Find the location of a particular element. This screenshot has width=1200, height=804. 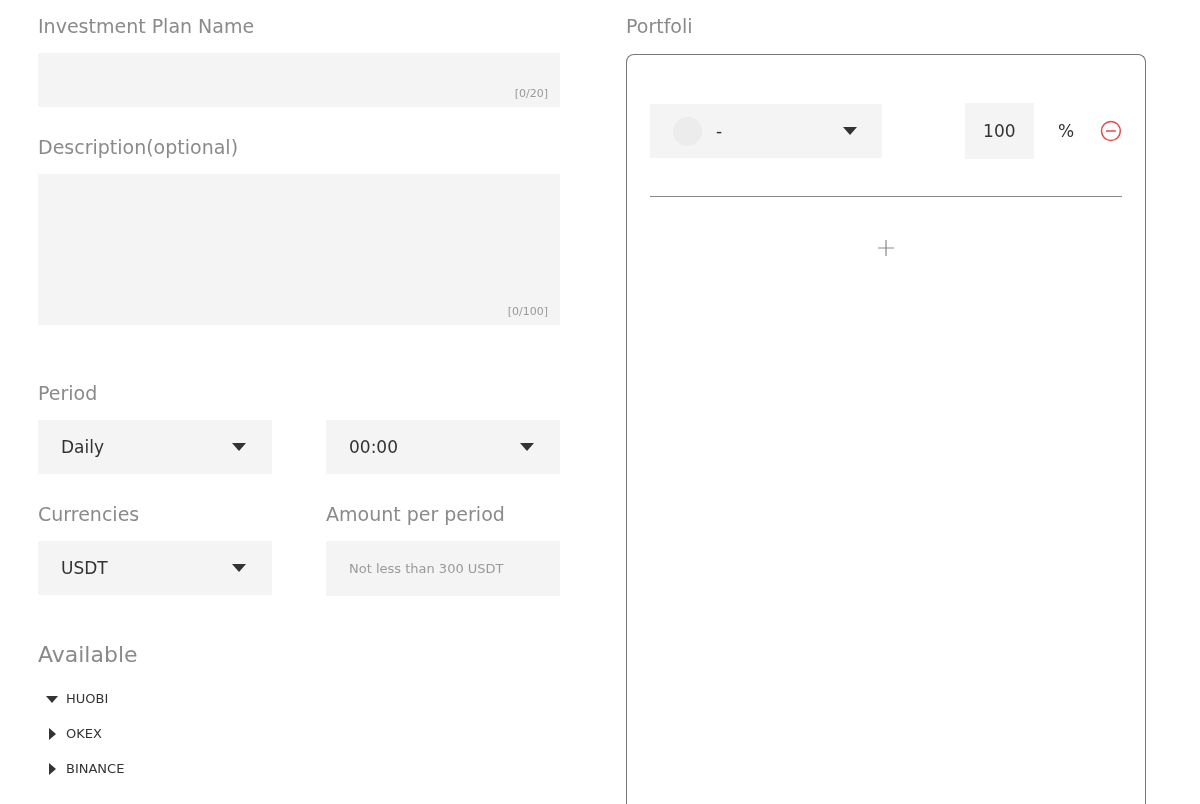

remove-icon is located at coordinates (1111, 131).